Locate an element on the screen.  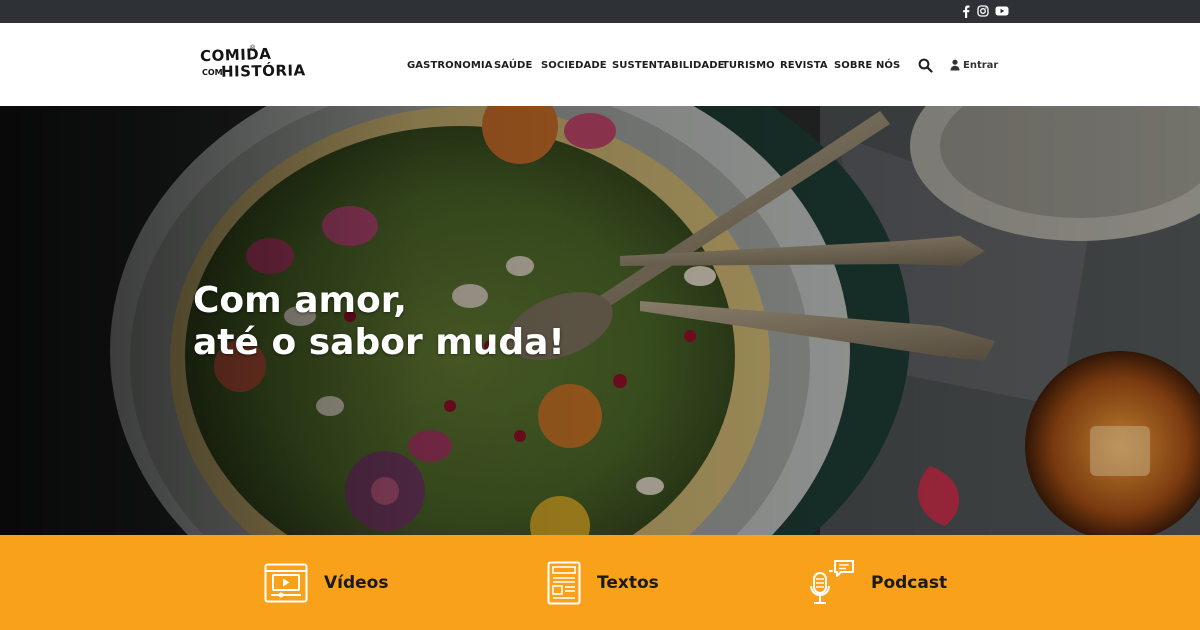
logo-text-com: COM is located at coordinates (212, 72).